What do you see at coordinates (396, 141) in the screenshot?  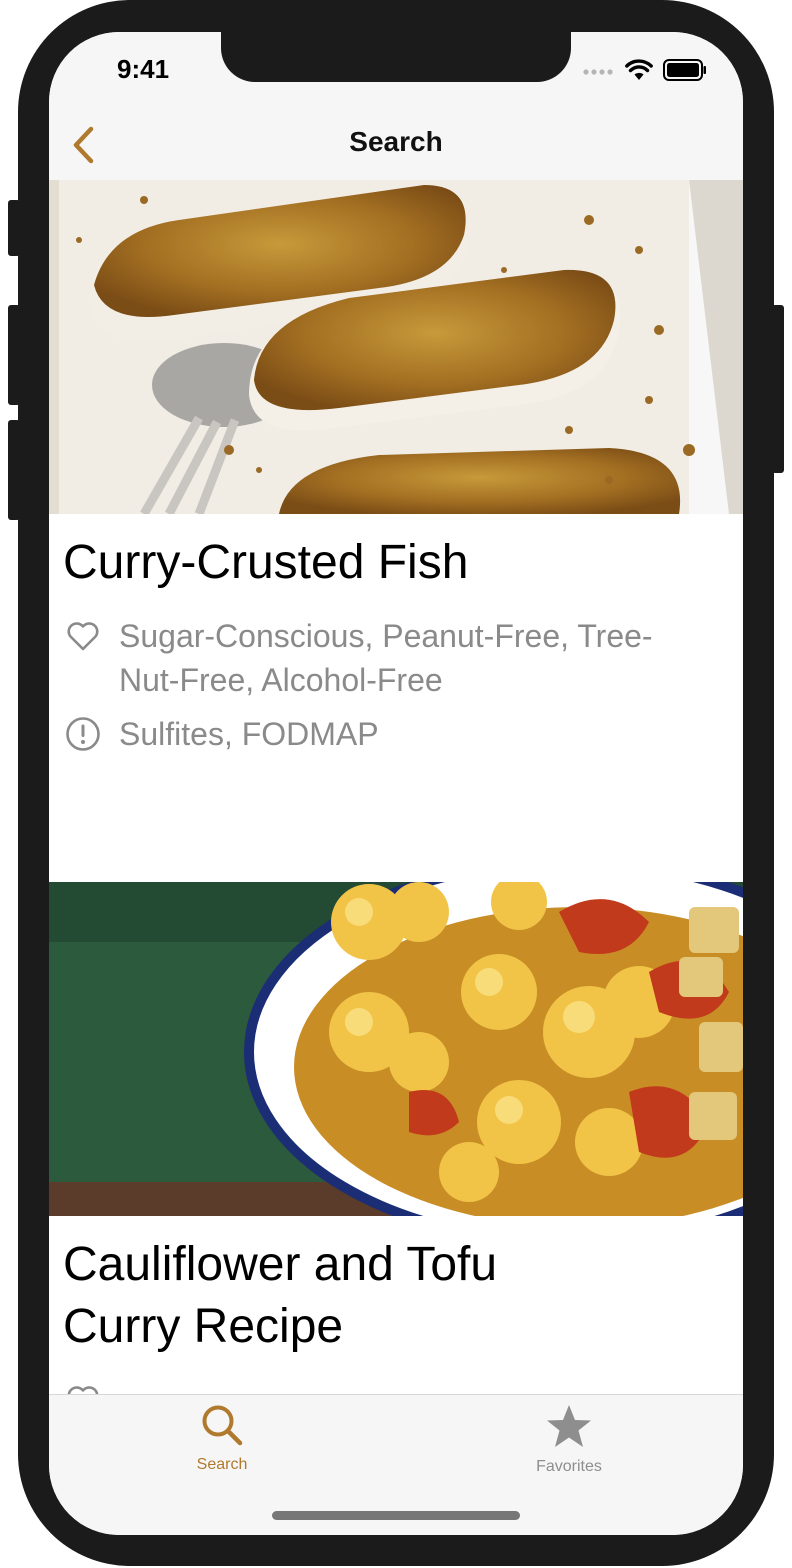 I see `nav-title: Search` at bounding box center [396, 141].